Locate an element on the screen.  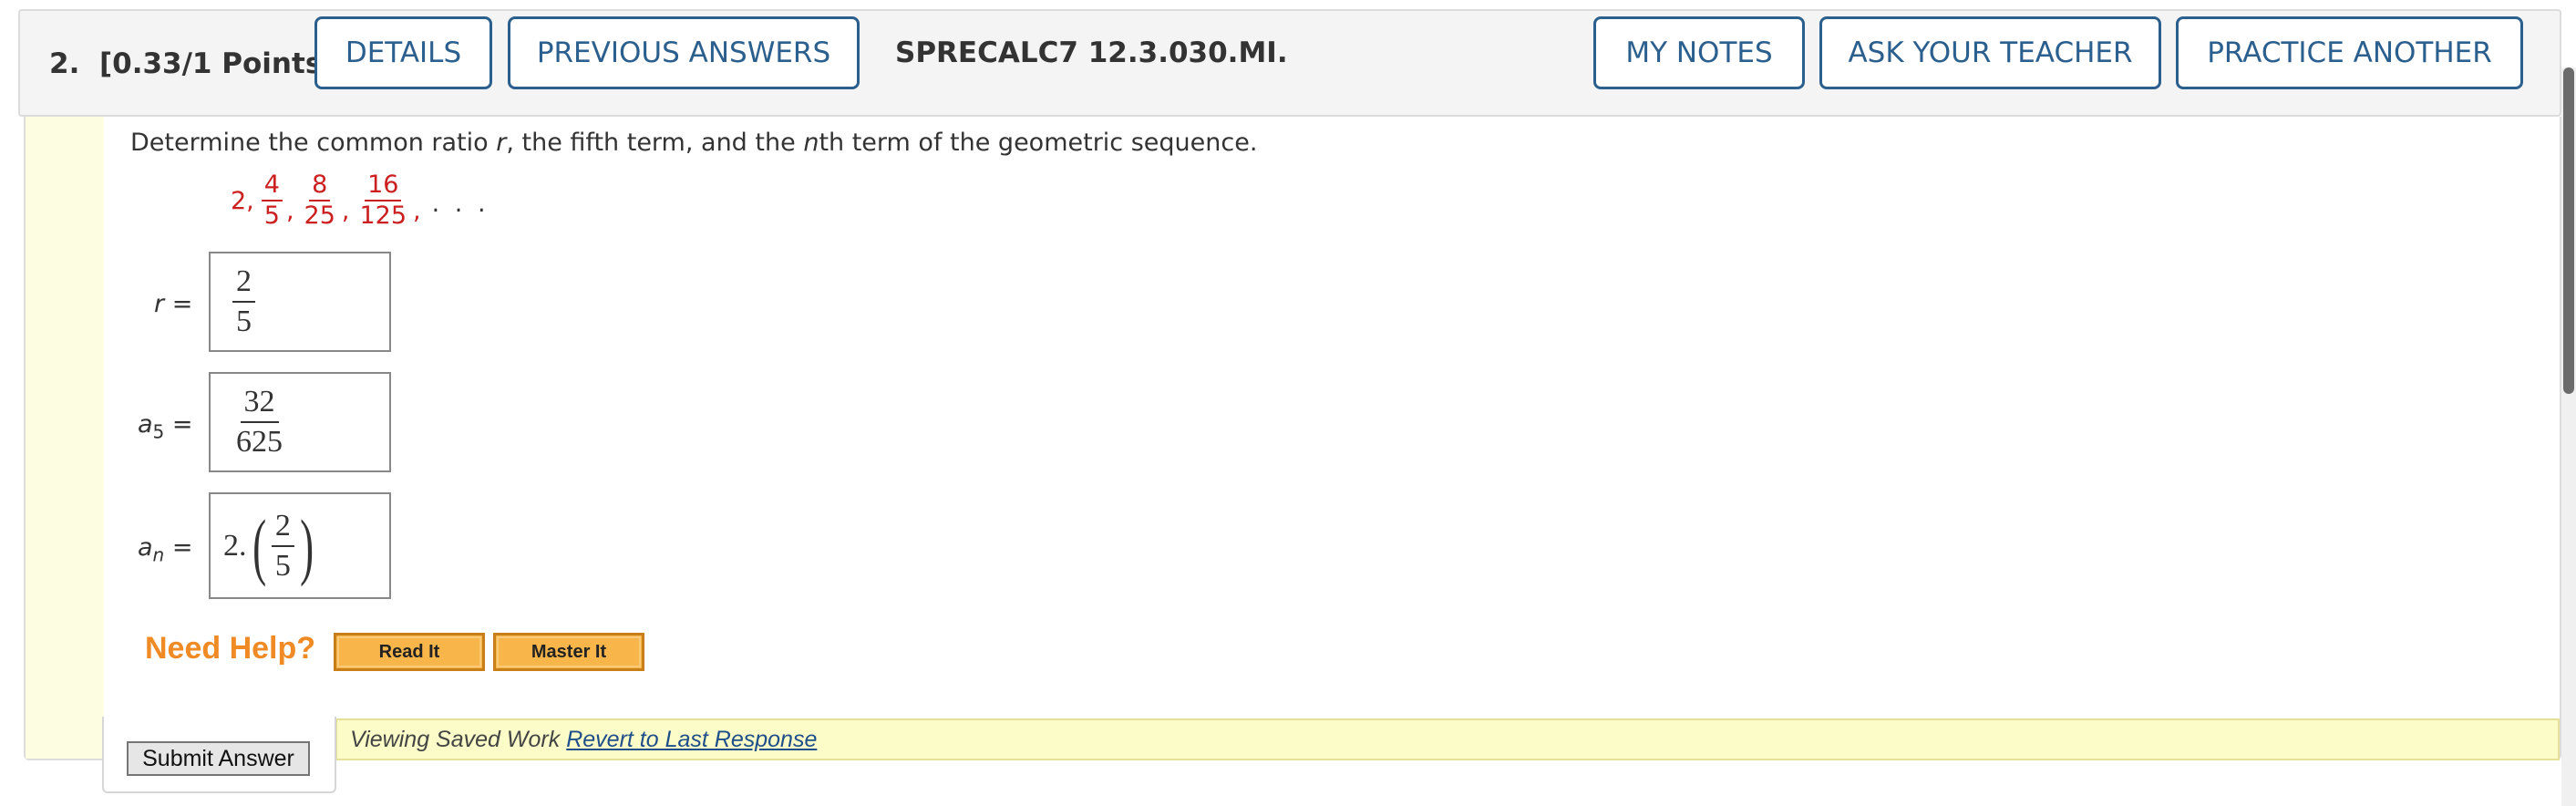
an-label: an = is located at coordinates (165, 549).